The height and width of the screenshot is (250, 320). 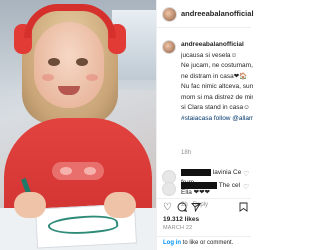 What do you see at coordinates (209, 55) in the screenshot?
I see `caption-line: jucausa si vesela☺` at bounding box center [209, 55].